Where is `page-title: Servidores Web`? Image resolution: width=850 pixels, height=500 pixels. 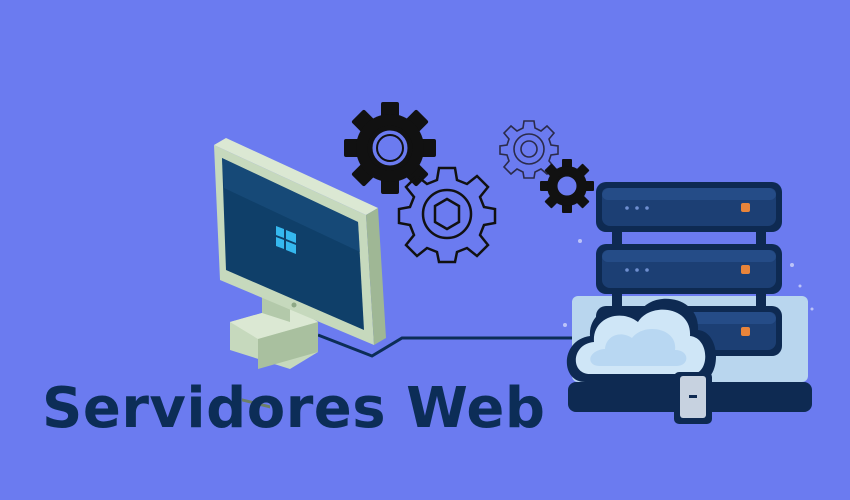 page-title: Servidores Web is located at coordinates (294, 408).